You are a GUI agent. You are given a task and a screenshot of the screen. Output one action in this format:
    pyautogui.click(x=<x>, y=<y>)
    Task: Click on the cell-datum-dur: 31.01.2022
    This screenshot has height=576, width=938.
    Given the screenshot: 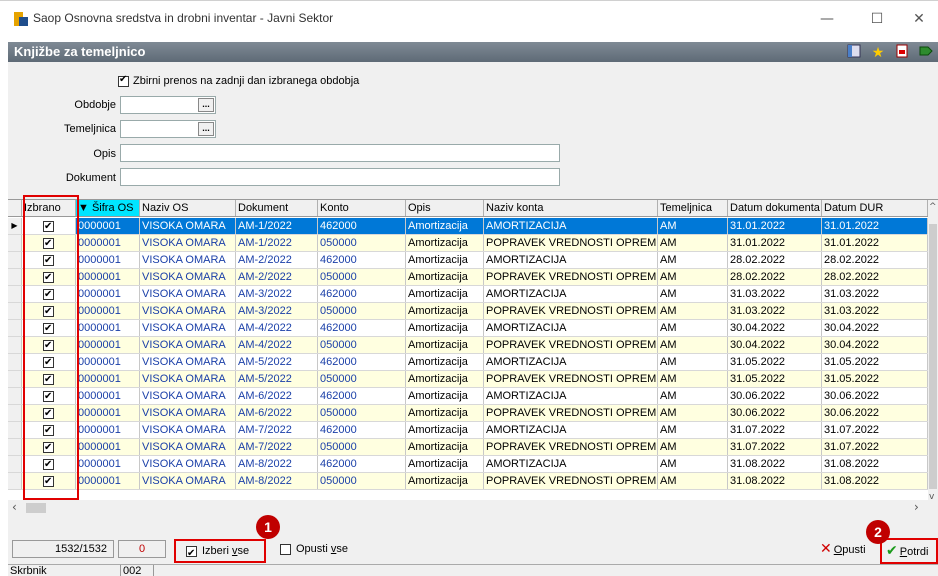 What is the action you would take?
    pyautogui.click(x=875, y=243)
    